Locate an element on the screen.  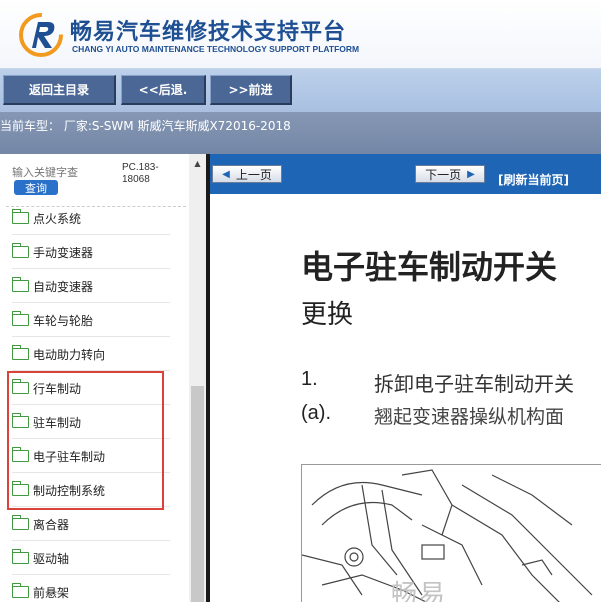
divider is located at coordinates (208, 378).